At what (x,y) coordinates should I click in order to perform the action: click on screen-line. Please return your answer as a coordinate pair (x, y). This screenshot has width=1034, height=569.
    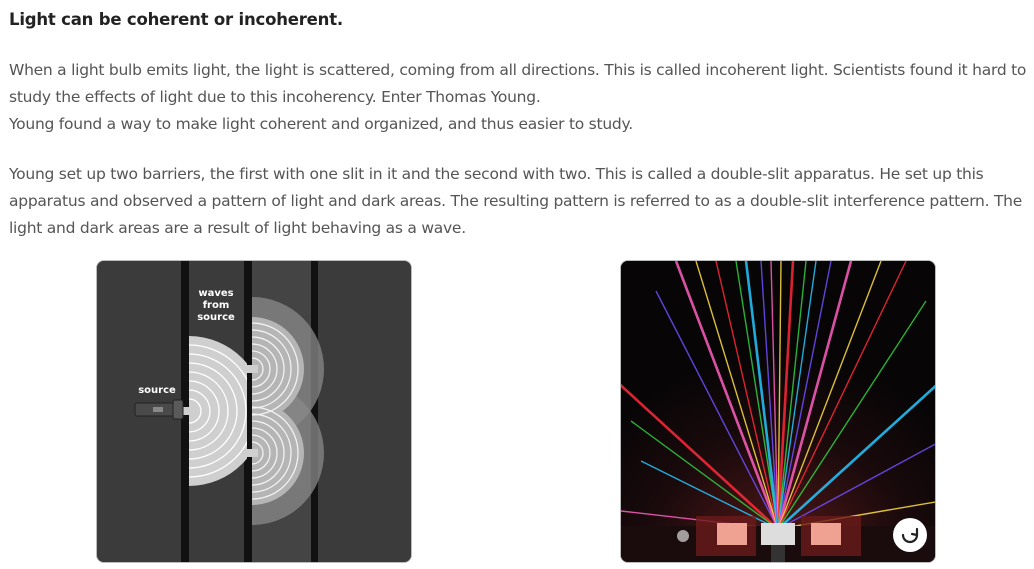
    Looking at the image, I should click on (314, 411).